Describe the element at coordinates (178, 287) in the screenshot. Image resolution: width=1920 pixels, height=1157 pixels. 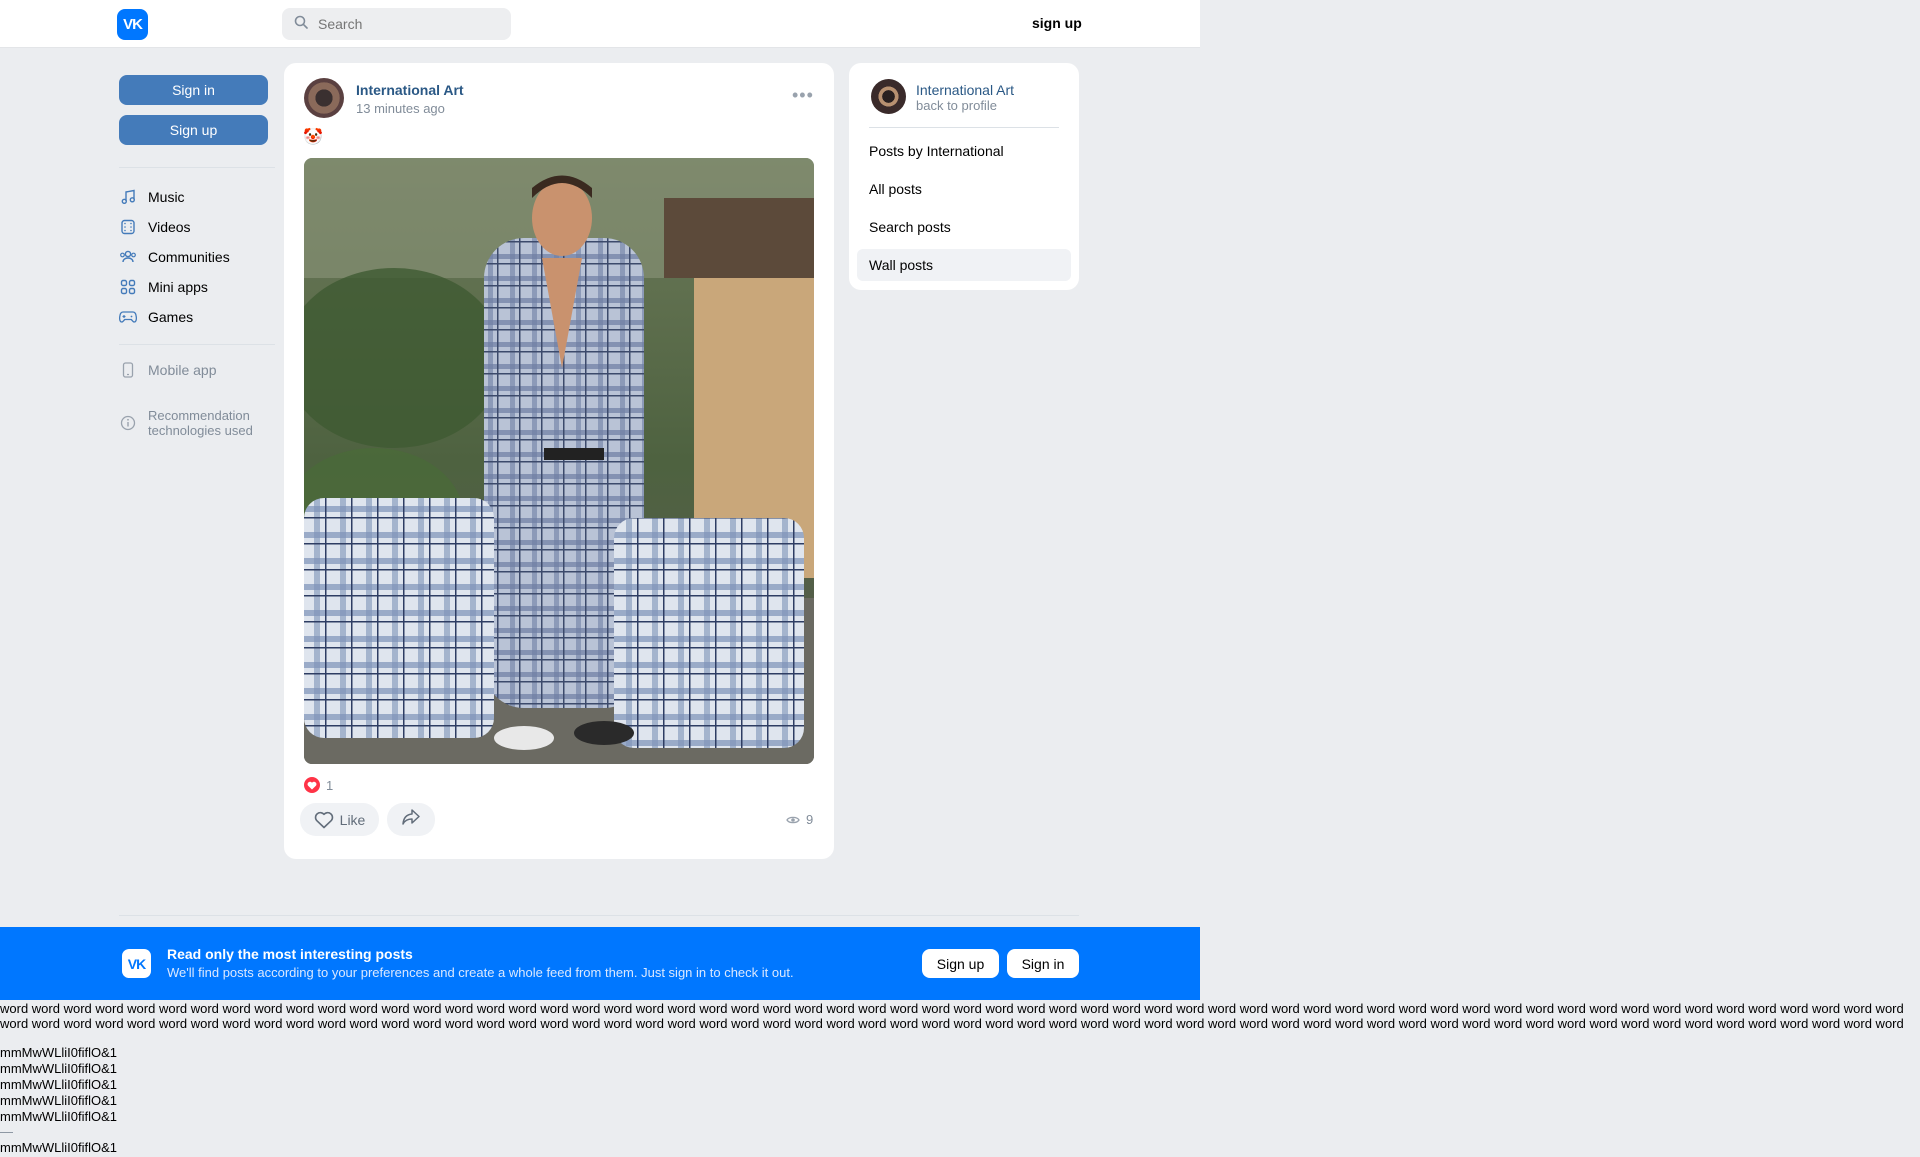
I see `sidebar-item-label: Mini apps` at that location.